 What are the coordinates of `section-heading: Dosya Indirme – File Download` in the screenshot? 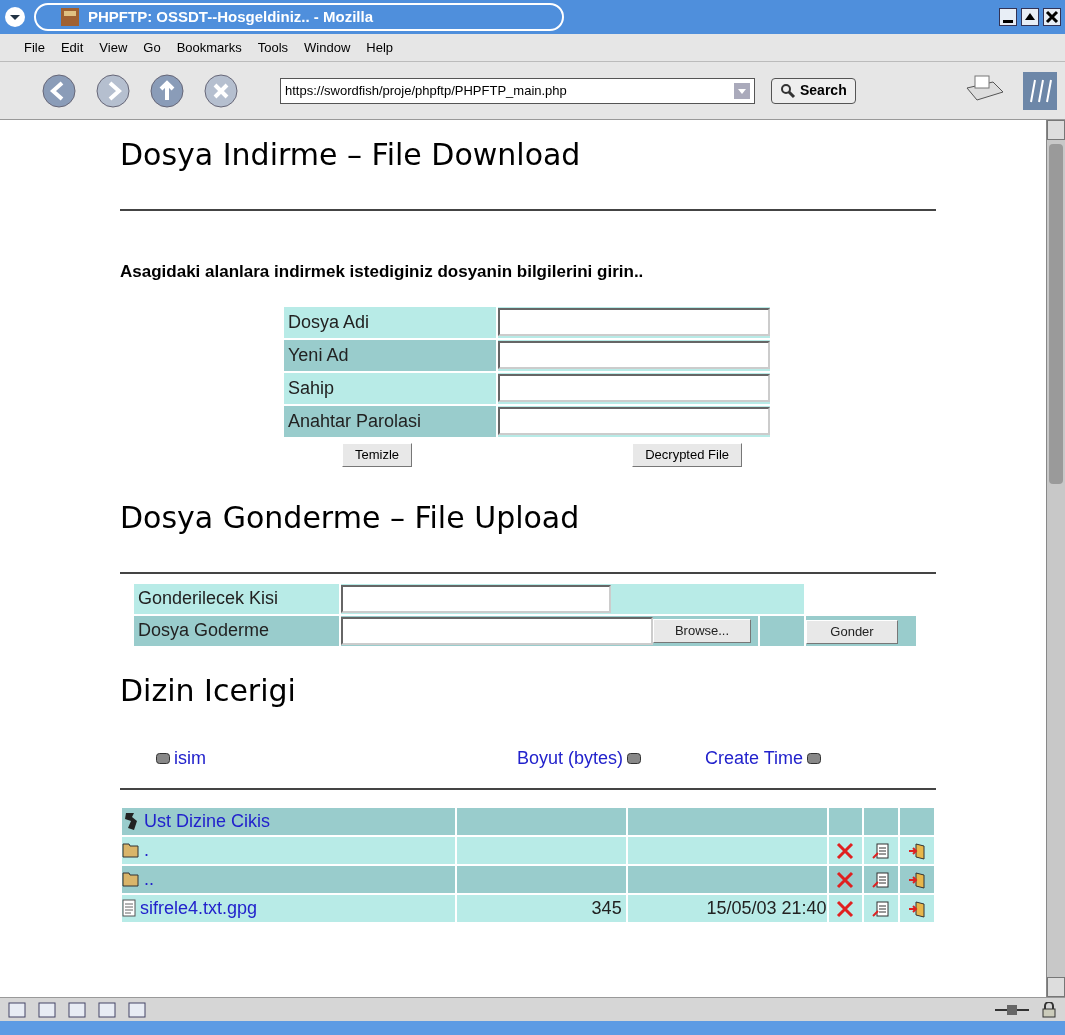 It's located at (351, 155).